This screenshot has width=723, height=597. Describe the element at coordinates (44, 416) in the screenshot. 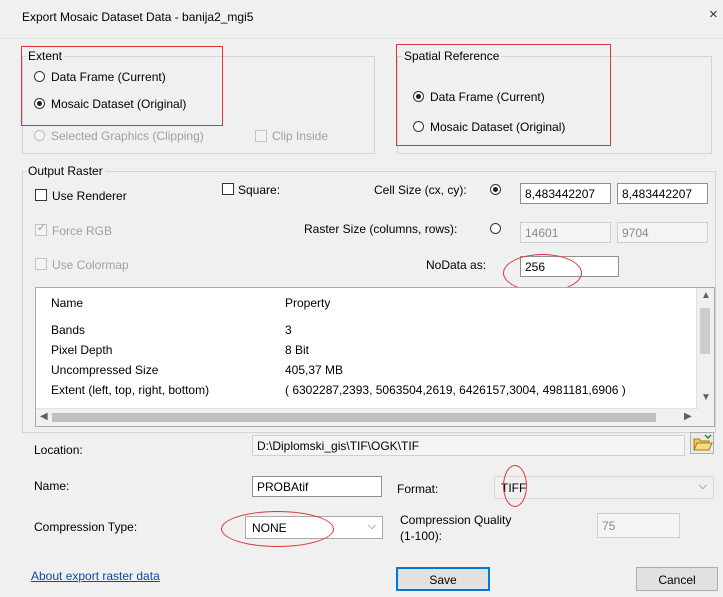

I see `scroll-left-icon: ◀` at that location.